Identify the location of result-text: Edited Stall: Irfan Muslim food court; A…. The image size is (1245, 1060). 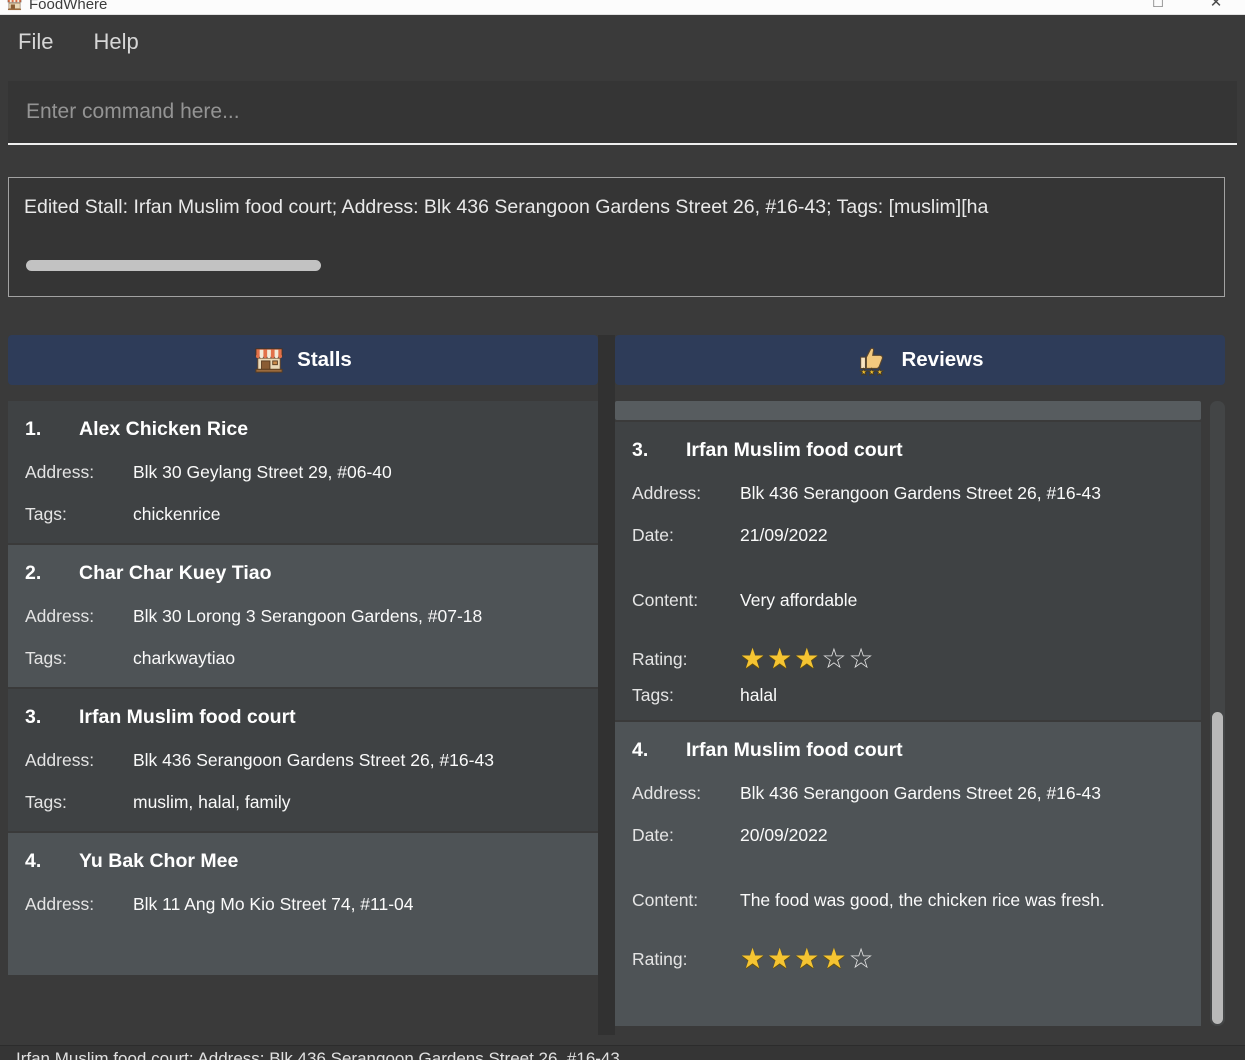
(506, 207).